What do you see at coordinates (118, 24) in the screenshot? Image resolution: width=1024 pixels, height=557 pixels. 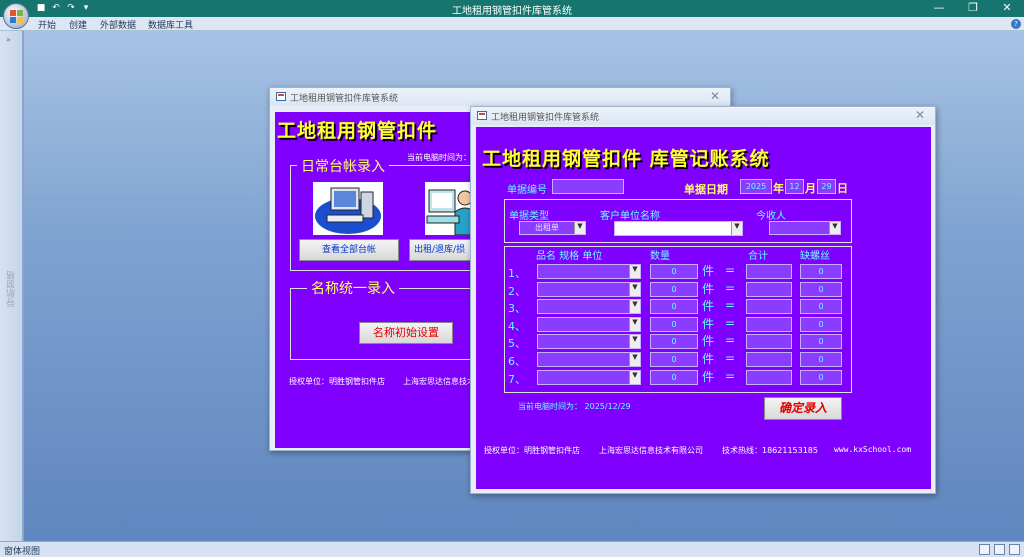 I see `tab-external-data: 外部数据` at bounding box center [118, 24].